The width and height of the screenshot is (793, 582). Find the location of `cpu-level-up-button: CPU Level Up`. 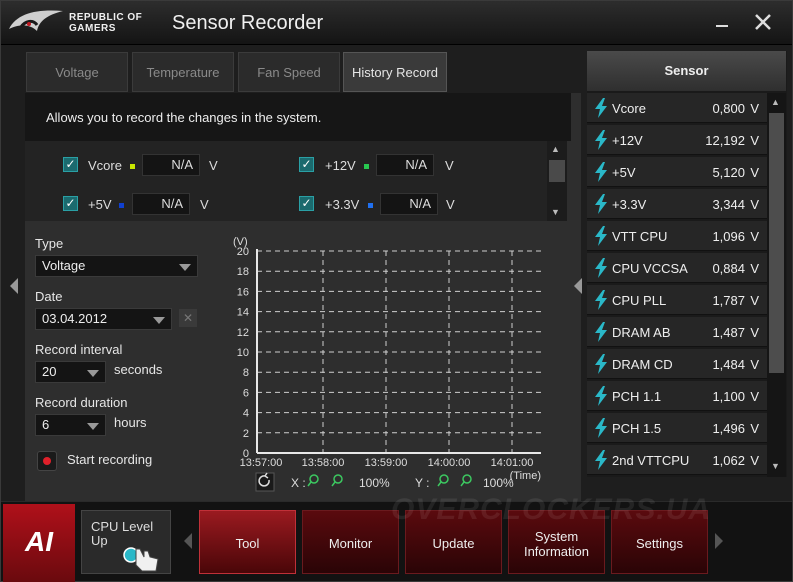

cpu-level-up-button: CPU Level Up is located at coordinates (126, 542).